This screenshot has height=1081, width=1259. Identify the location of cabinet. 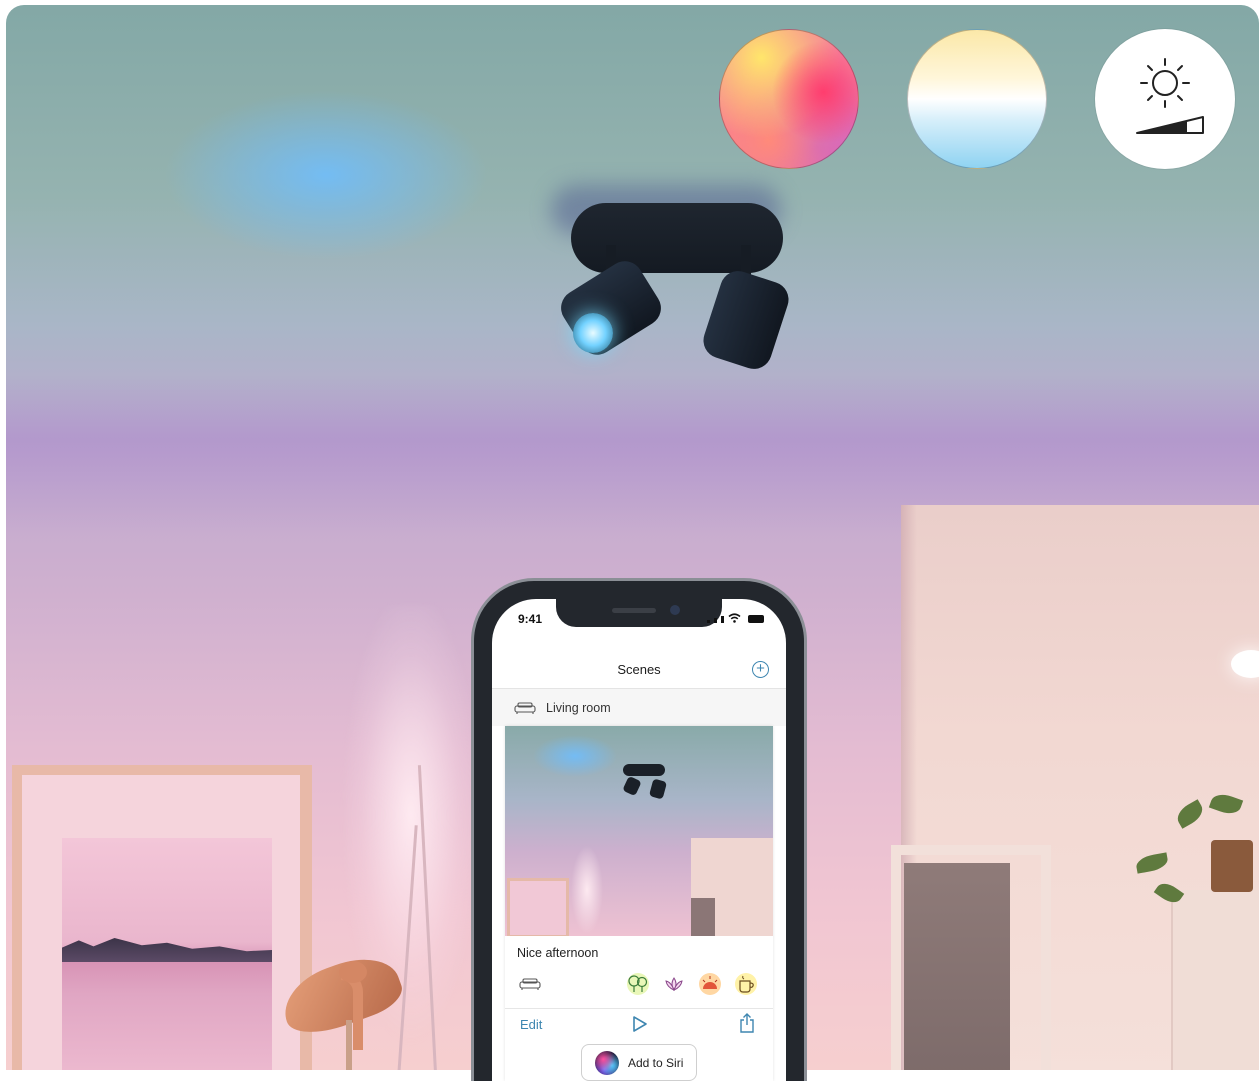
(1215, 980).